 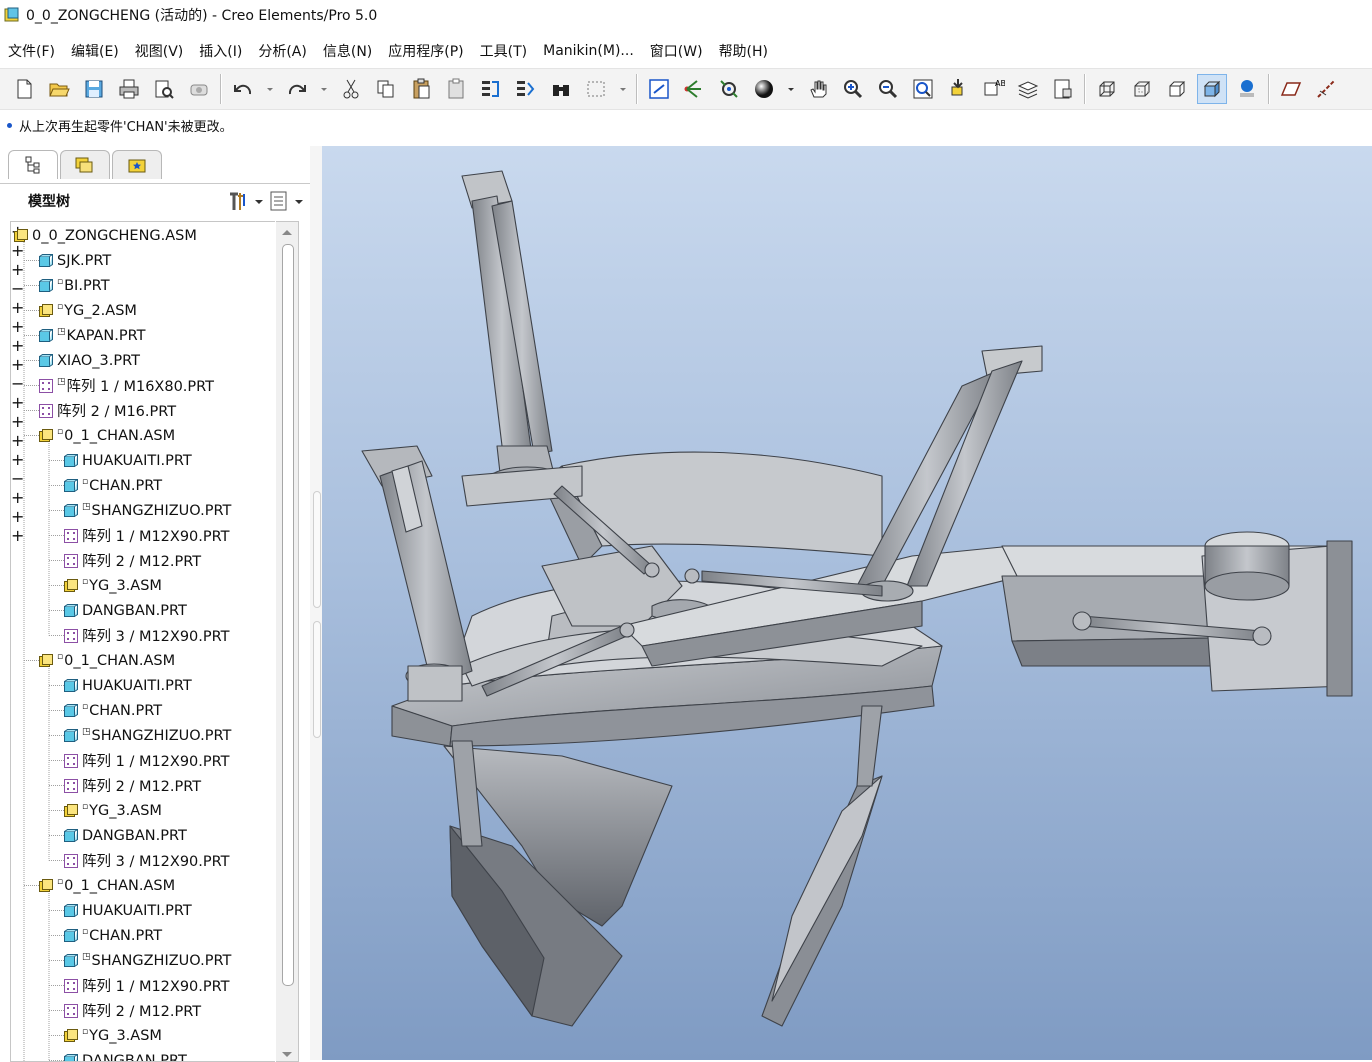 I want to click on menu-analysis: 分析(A), so click(x=282, y=51).